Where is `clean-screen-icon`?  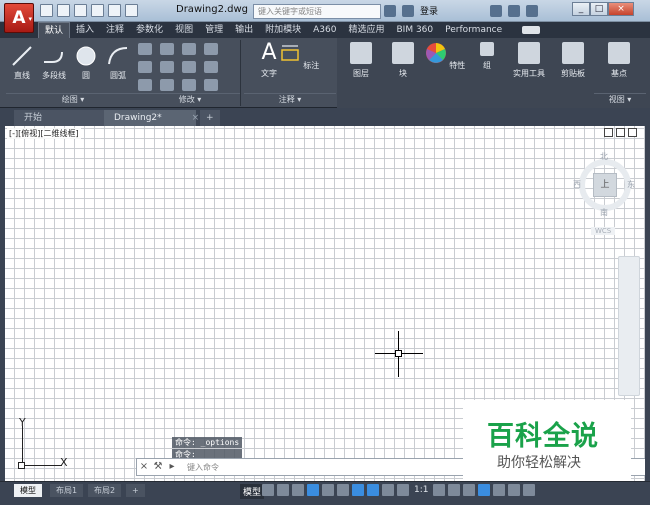 clean-screen-icon is located at coordinates (514, 490).